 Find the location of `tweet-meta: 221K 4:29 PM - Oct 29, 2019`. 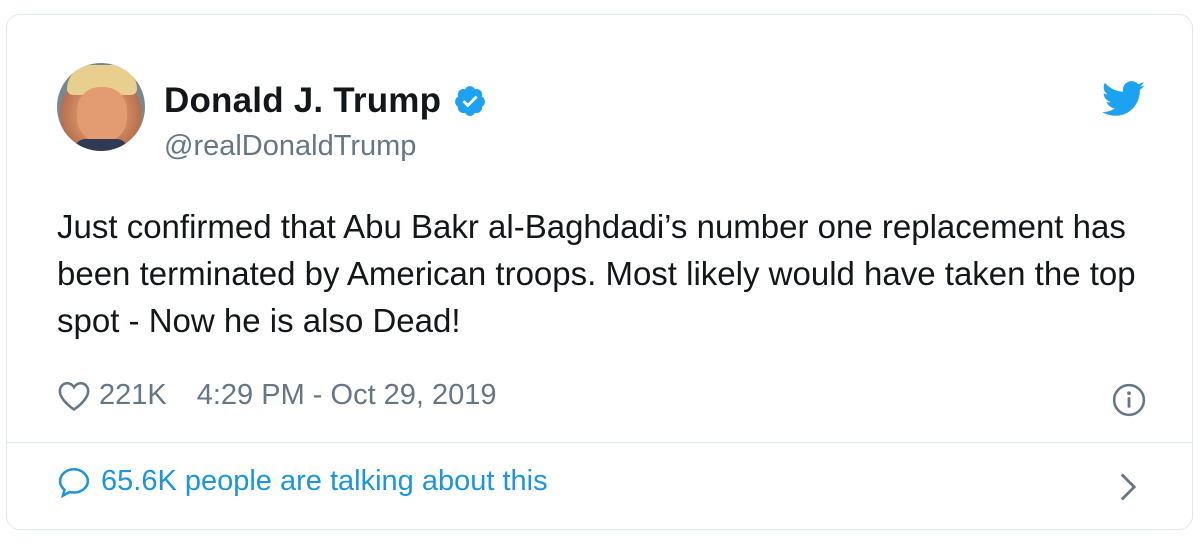

tweet-meta: 221K 4:29 PM - Oct 29, 2019 is located at coordinates (277, 395).